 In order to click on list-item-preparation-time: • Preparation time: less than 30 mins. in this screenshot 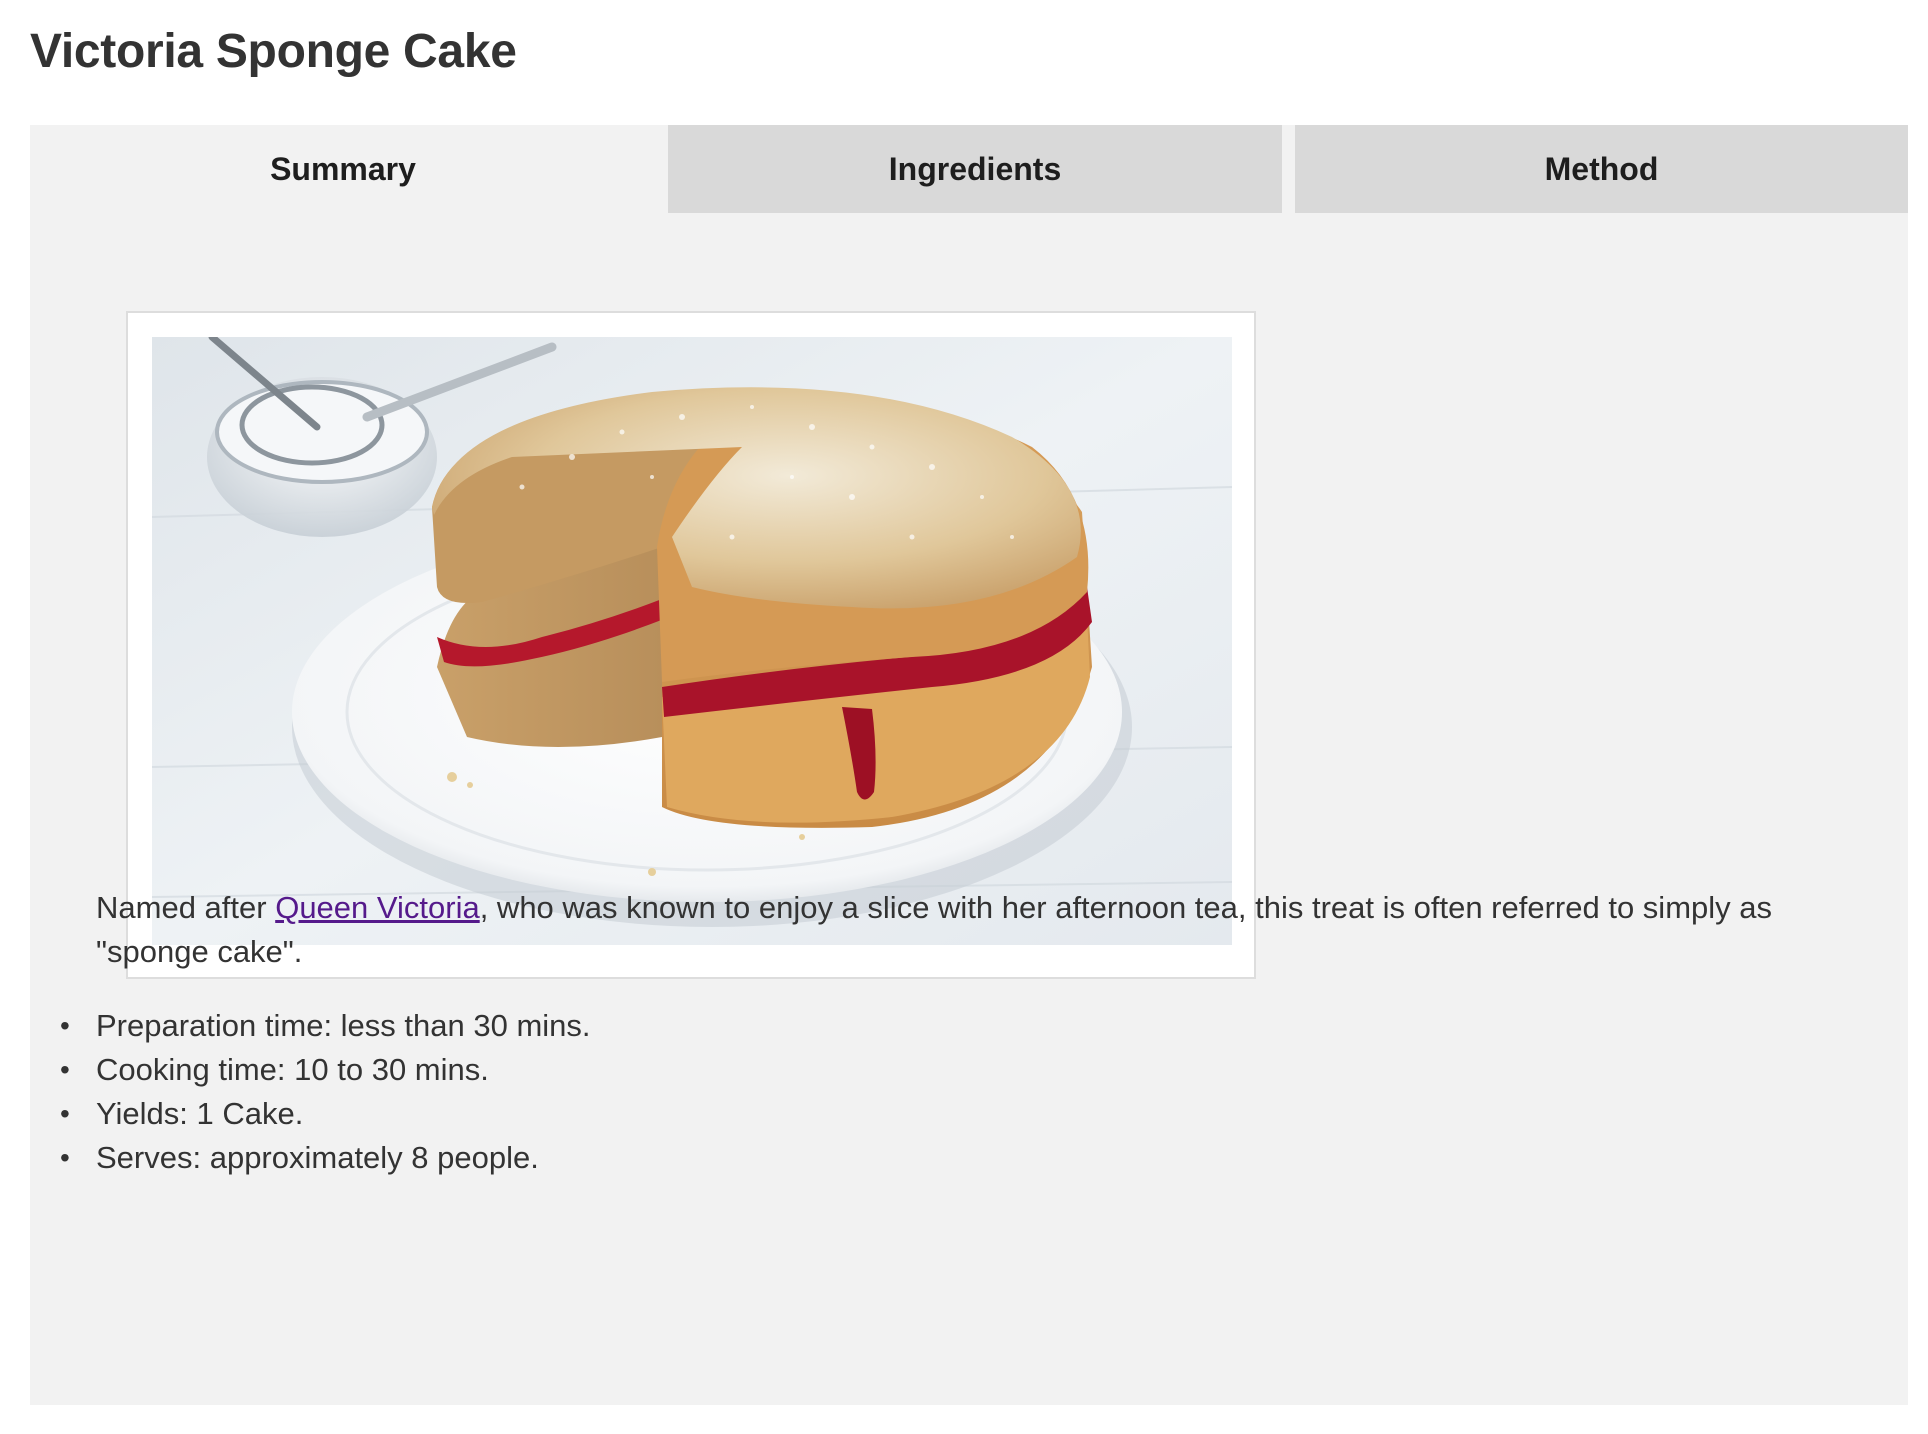, I will do `click(325, 1026)`.